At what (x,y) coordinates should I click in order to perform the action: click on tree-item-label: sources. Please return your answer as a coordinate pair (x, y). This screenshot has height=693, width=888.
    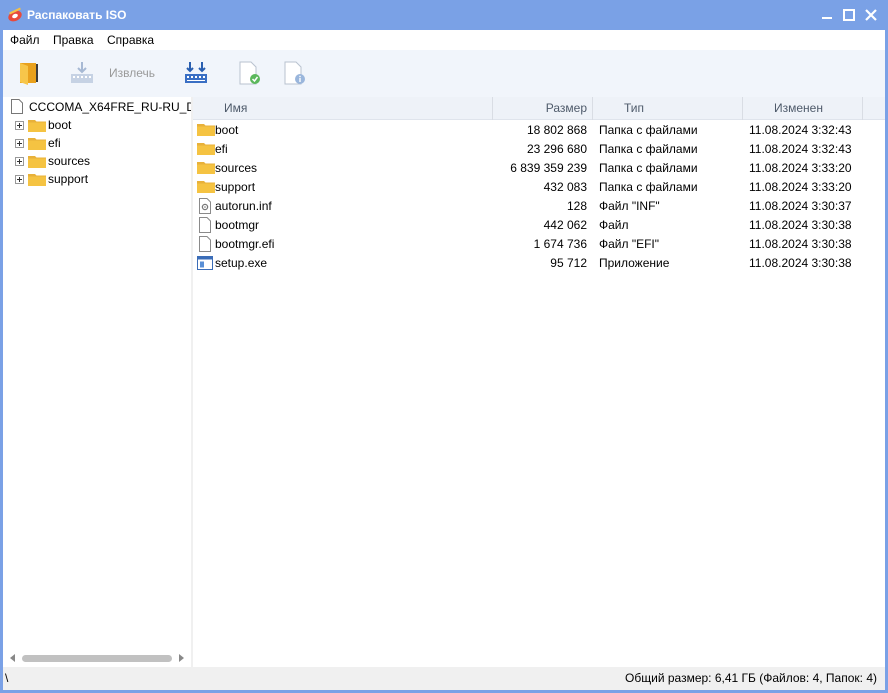
    Looking at the image, I should click on (69, 161).